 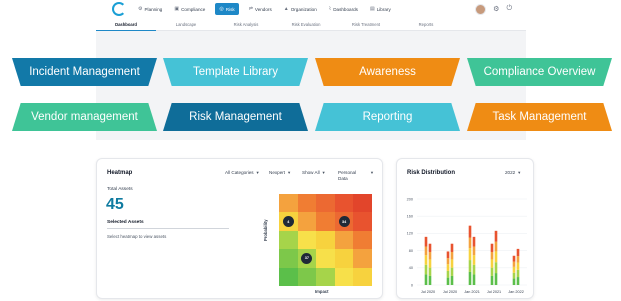 What do you see at coordinates (496, 9) in the screenshot?
I see `settings-icon: ⚙` at bounding box center [496, 9].